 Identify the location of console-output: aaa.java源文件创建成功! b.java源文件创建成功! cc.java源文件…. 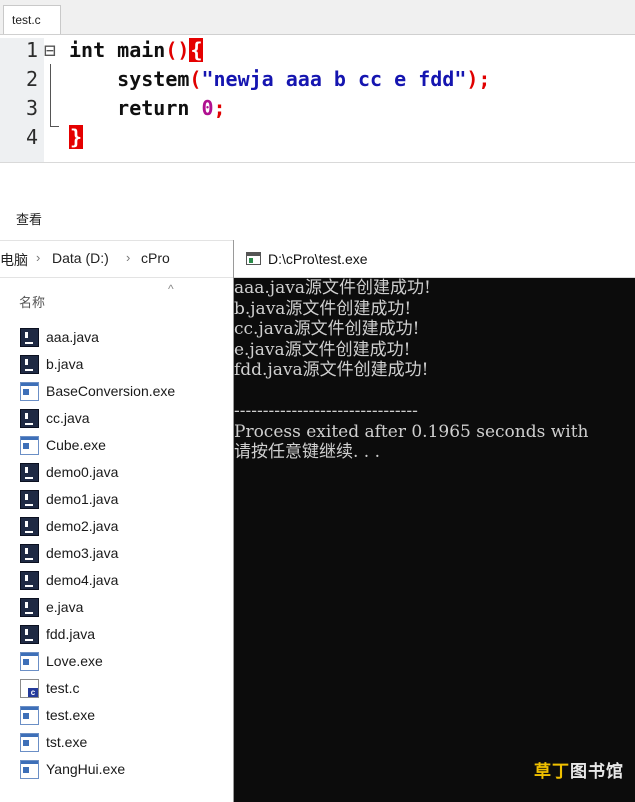
(434, 370).